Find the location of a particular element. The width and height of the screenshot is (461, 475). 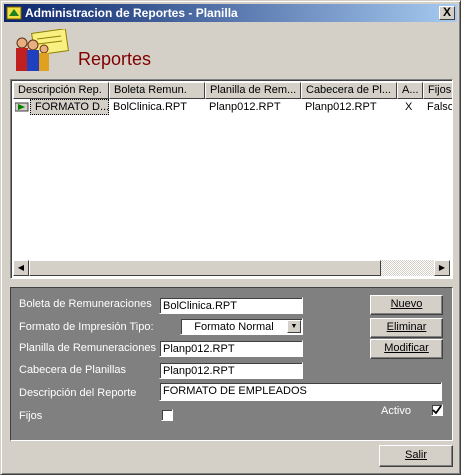

descripcion-label: Descripción del Reporte is located at coordinates (78, 393).